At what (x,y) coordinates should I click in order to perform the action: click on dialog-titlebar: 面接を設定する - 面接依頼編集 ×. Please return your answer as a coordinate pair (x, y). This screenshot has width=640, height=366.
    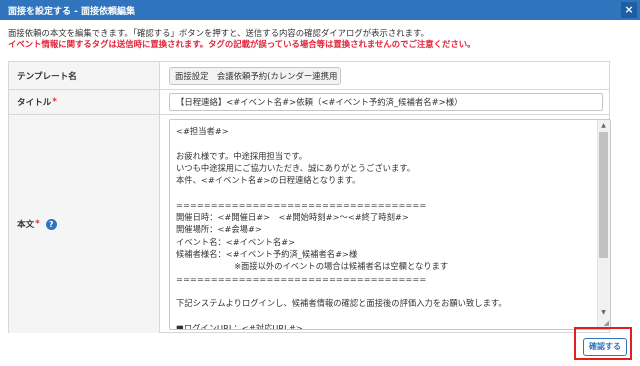
    Looking at the image, I should click on (320, 10).